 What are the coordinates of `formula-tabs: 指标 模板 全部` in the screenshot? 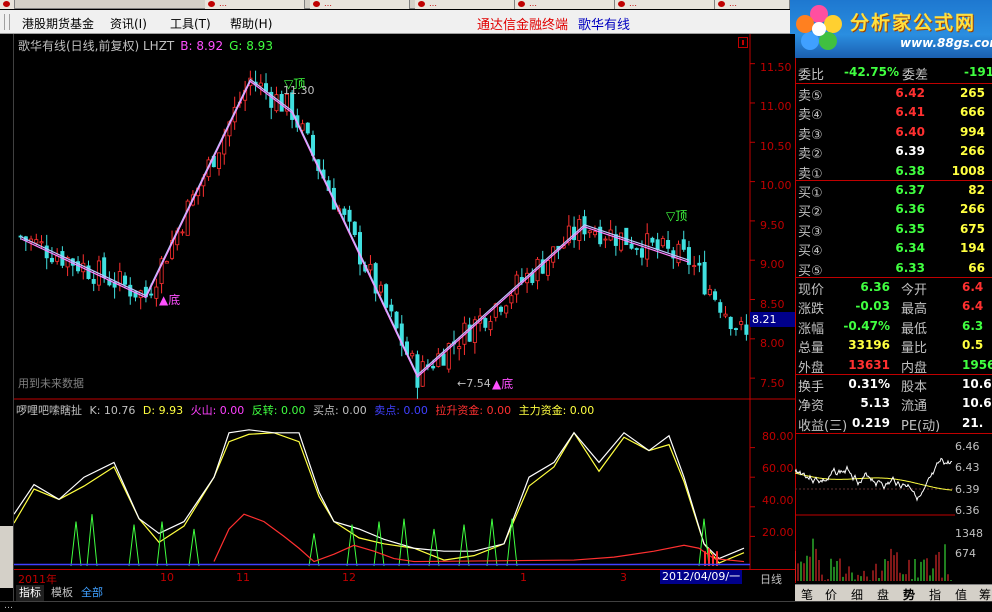 It's located at (404, 593).